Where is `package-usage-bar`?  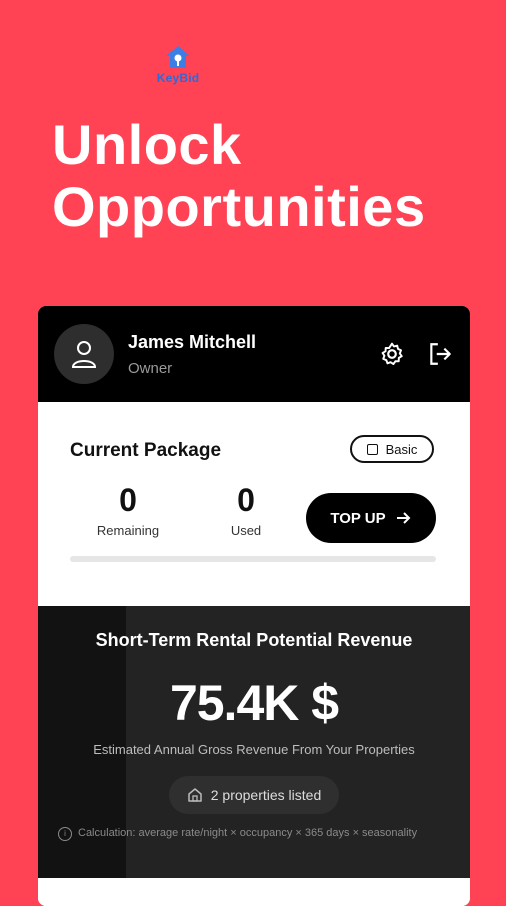 package-usage-bar is located at coordinates (253, 559).